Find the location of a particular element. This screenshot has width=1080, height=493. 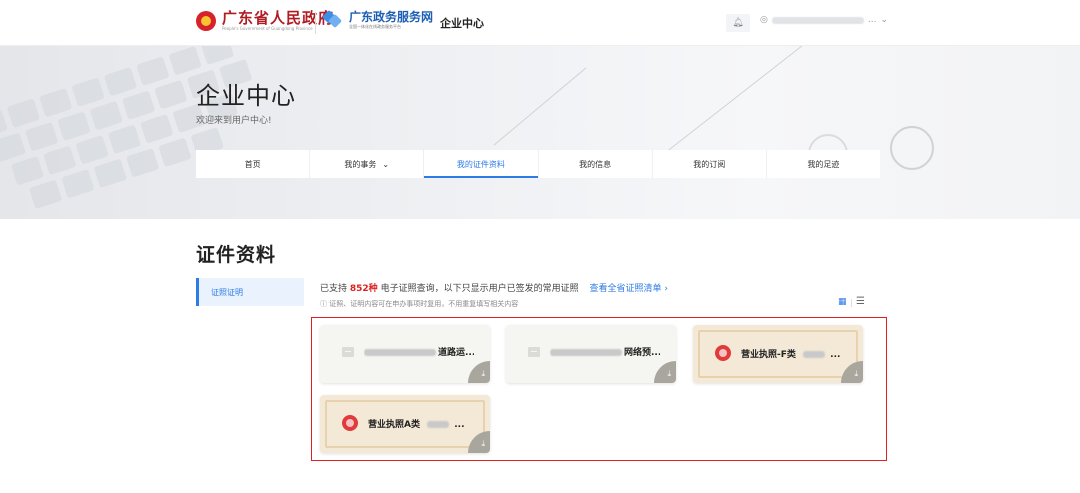

bell-icon: 🔔︎ is located at coordinates (738, 23).